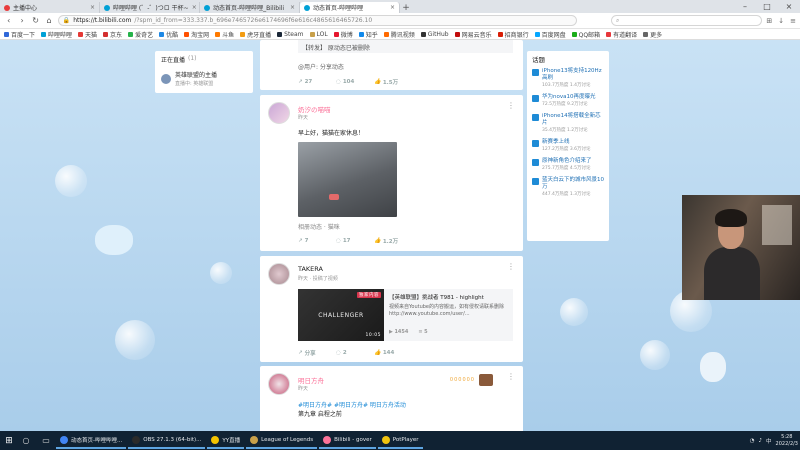  What do you see at coordinates (317, 353) in the screenshot?
I see `share-button: ↗ 分享` at bounding box center [317, 353].